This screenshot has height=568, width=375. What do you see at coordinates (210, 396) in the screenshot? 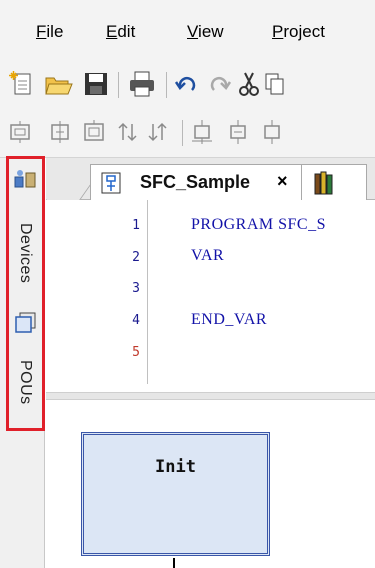
I see `editor-splitter` at bounding box center [210, 396].